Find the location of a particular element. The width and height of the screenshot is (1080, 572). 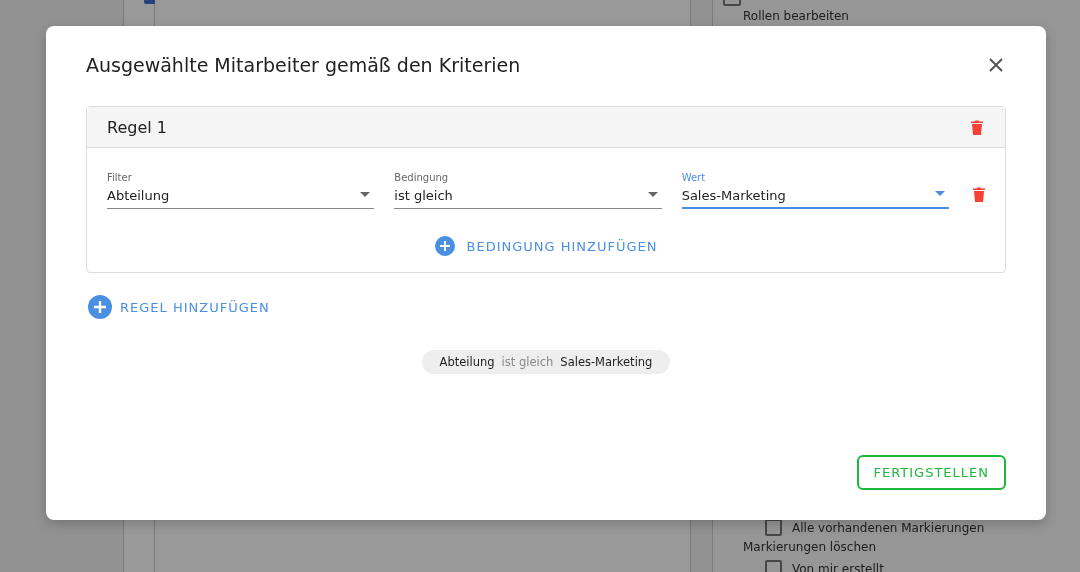

select-field: Wert Sales-Marketing is located at coordinates (815, 190).